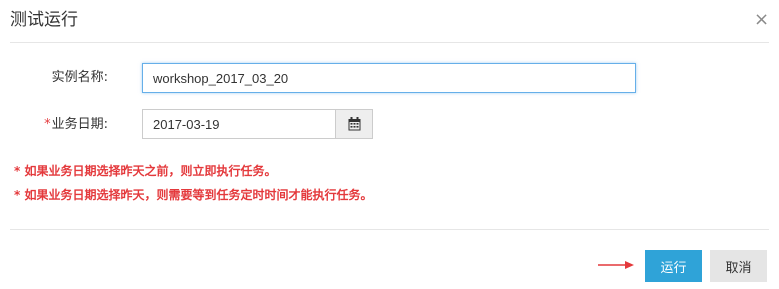  Describe the element at coordinates (673, 266) in the screenshot. I see `run-button: 运行` at that location.